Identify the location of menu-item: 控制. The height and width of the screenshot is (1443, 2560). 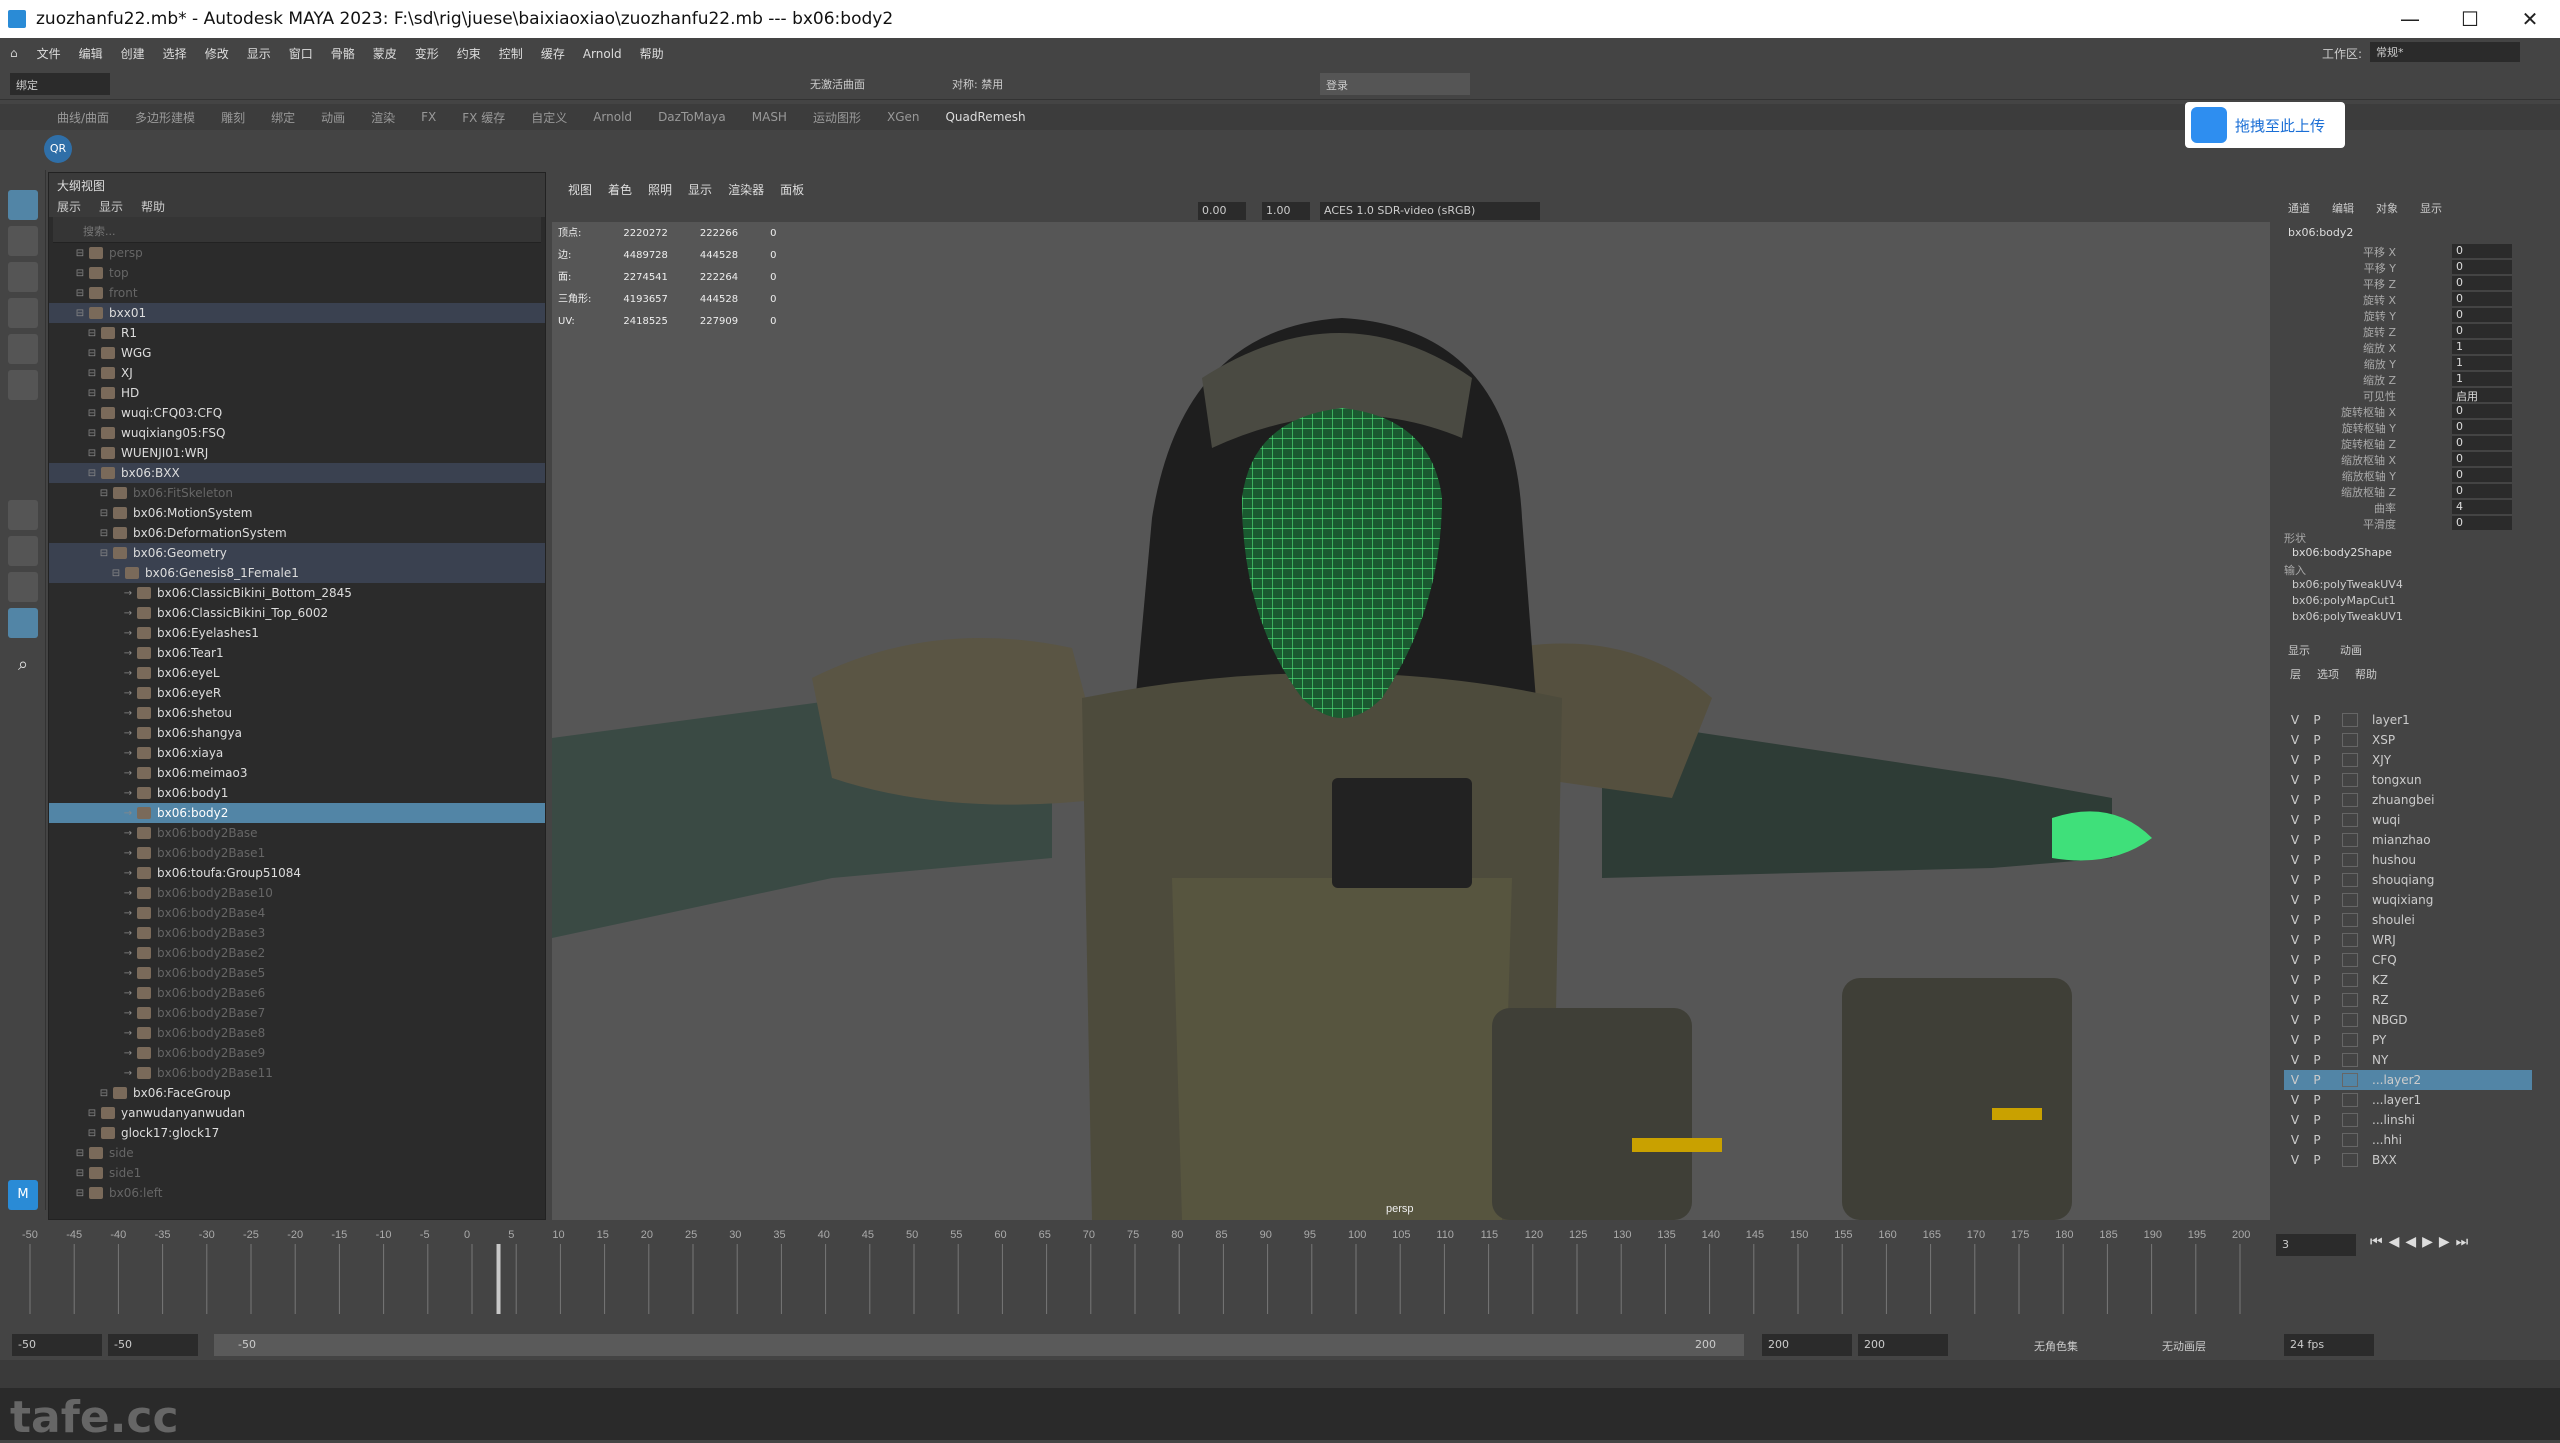
(511, 54).